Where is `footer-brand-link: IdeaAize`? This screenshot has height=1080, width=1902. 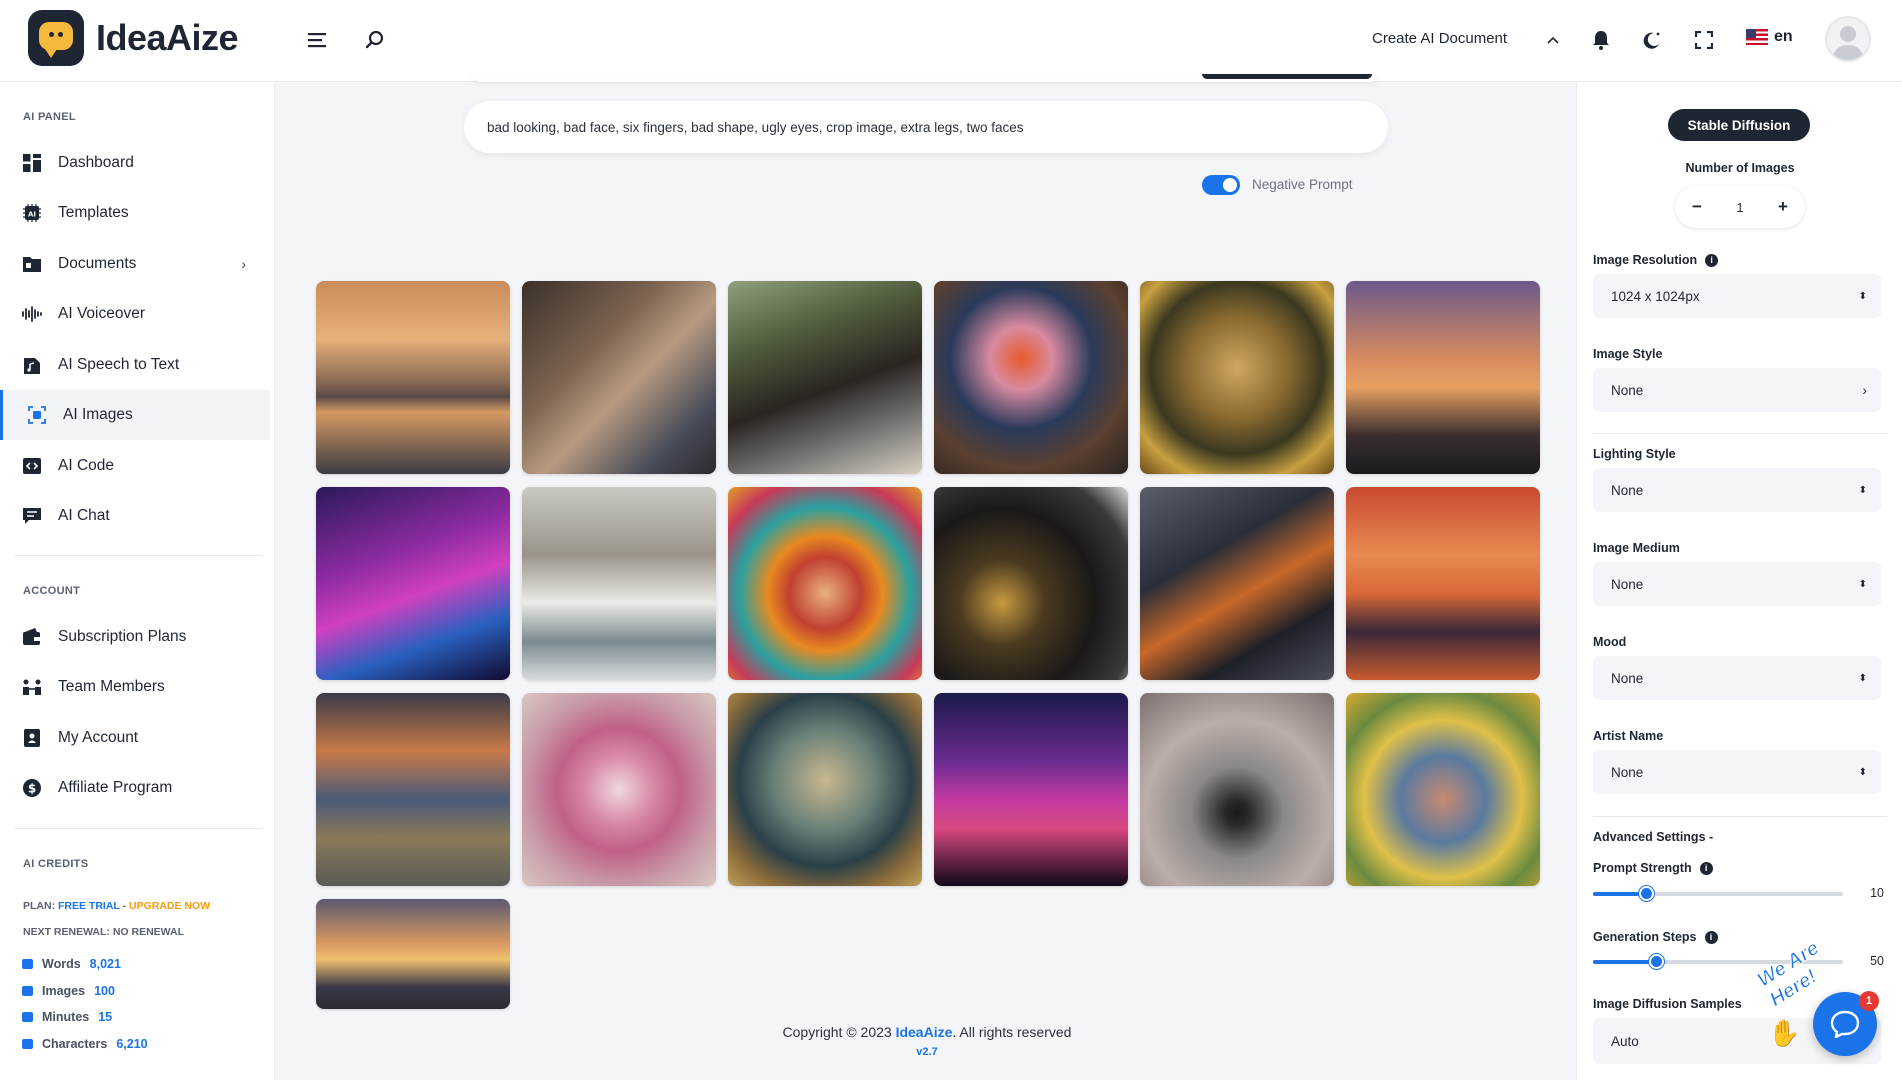
footer-brand-link: IdeaAize is located at coordinates (924, 1032).